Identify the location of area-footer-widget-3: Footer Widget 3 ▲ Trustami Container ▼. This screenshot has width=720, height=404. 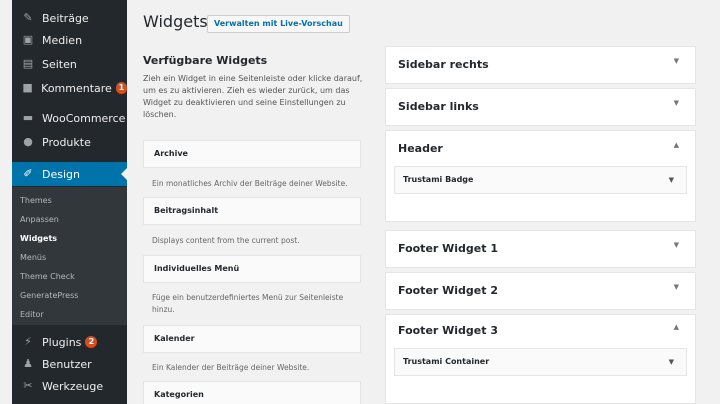
(540, 359).